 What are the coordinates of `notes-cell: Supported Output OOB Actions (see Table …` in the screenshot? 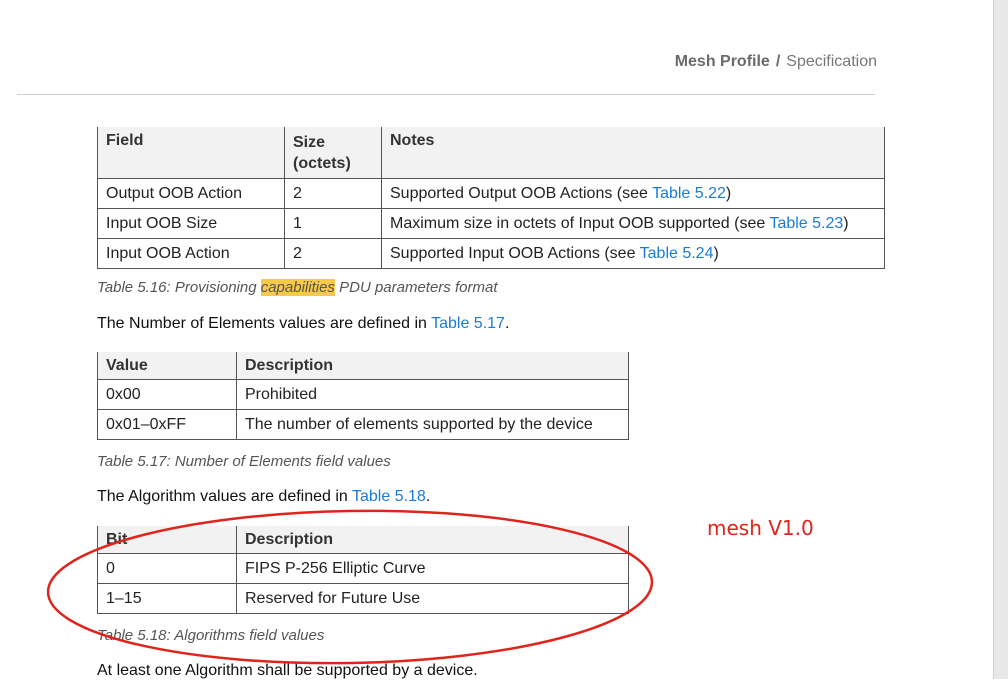 It's located at (633, 193).